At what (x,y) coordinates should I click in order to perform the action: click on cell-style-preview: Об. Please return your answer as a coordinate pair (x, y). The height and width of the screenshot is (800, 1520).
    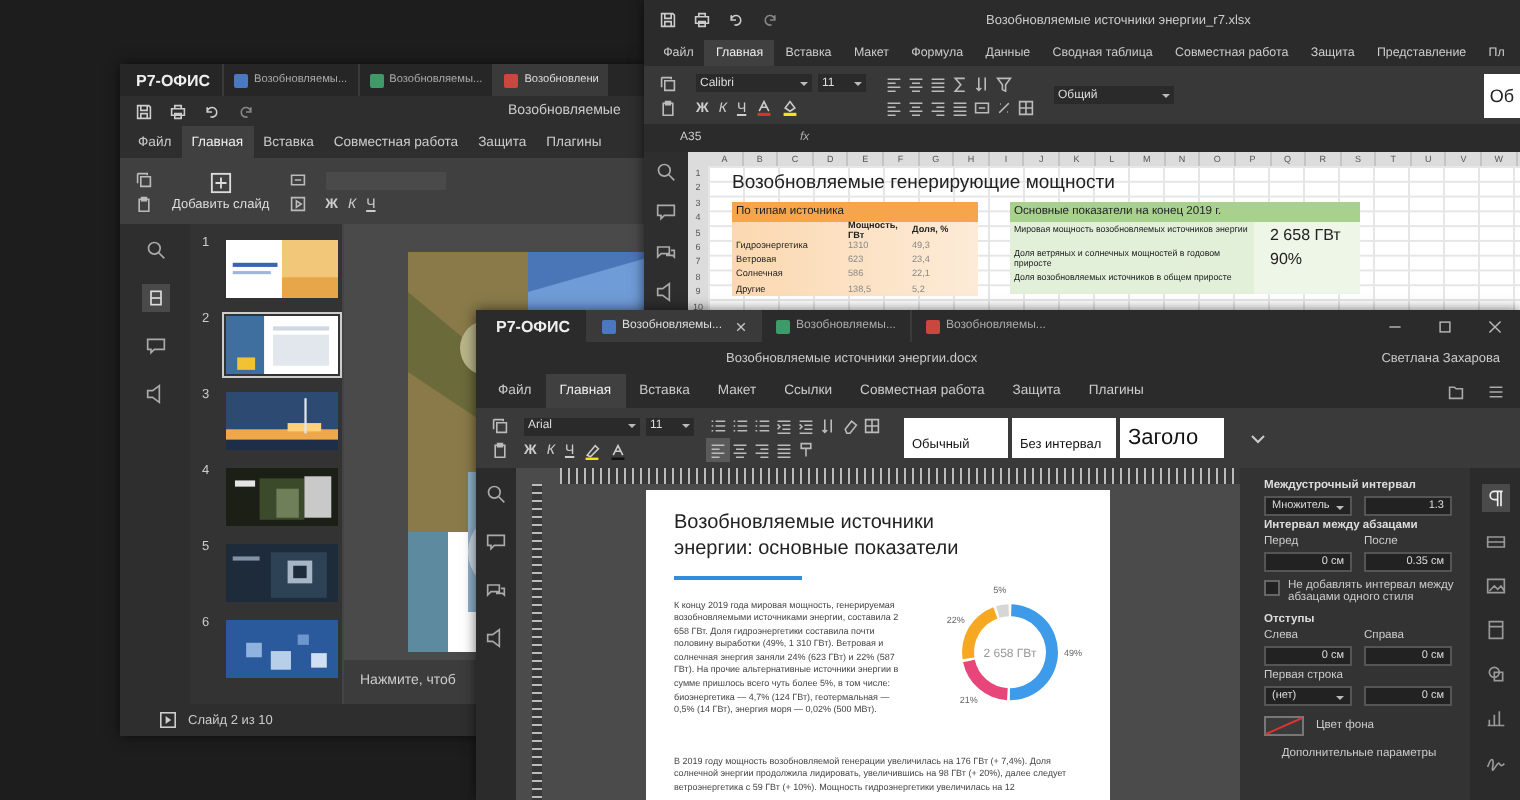
    Looking at the image, I should click on (1501, 95).